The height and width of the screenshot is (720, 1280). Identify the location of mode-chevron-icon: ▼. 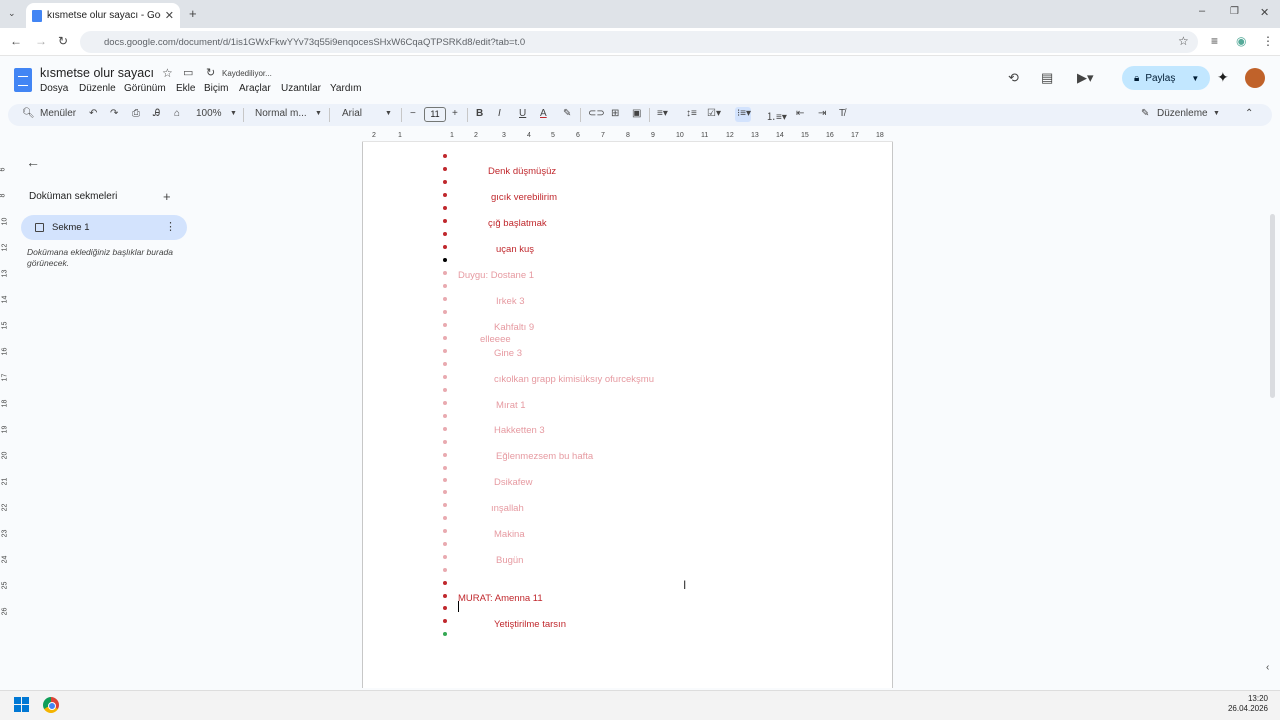
(1216, 113).